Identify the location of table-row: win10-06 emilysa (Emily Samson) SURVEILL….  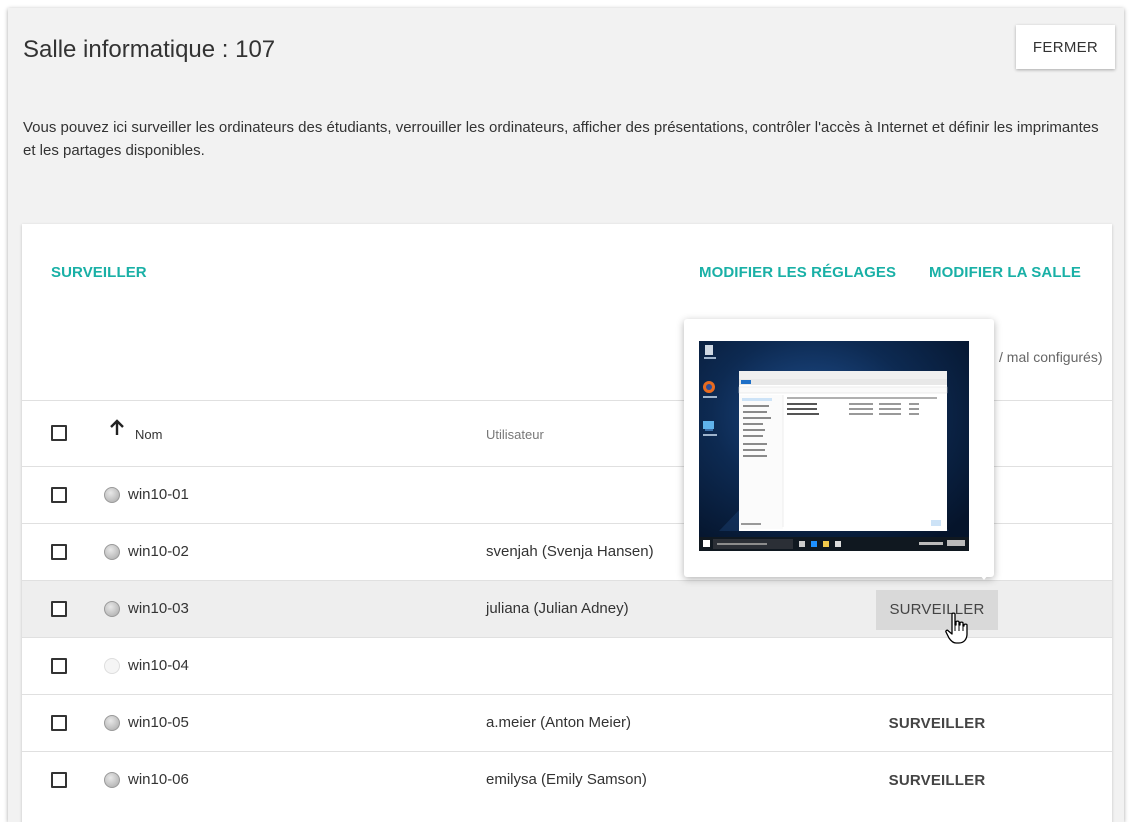
(567, 780).